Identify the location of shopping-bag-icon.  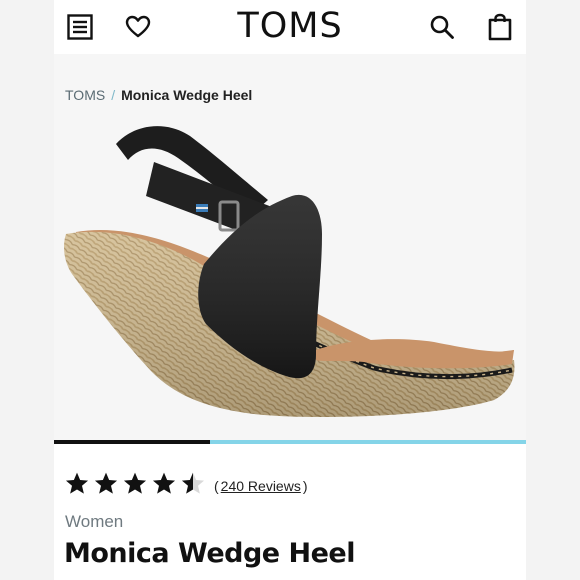
(500, 27).